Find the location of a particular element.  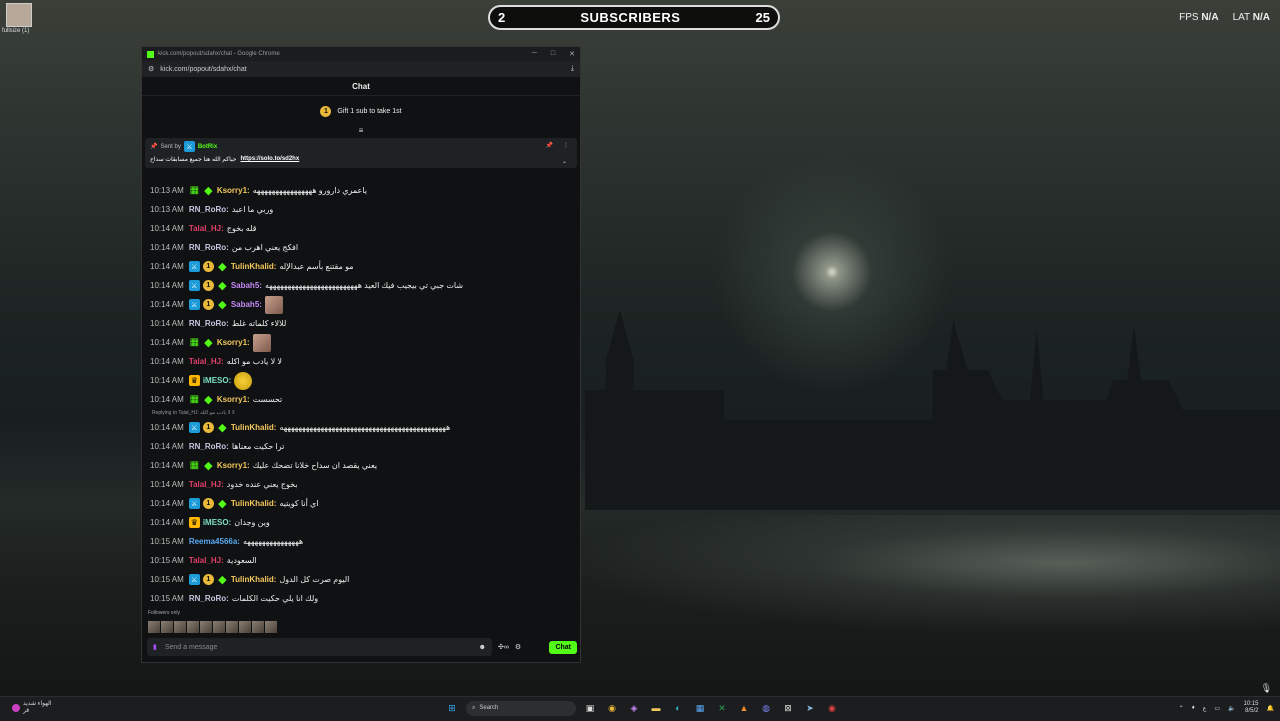

kicks-icon: ✣∞ is located at coordinates (503, 647).